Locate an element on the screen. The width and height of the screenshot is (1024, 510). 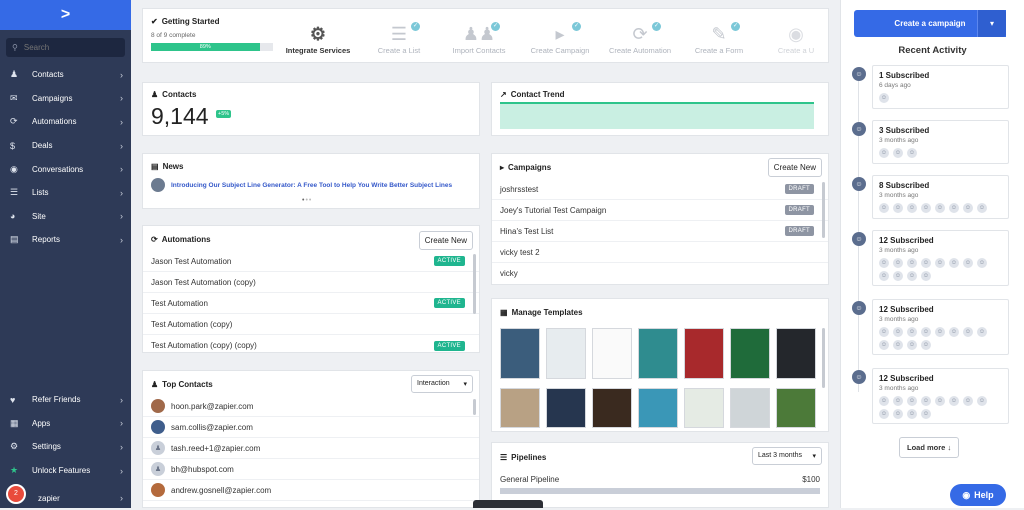
step-create-list: ☰ ✓ Create a List is located at coordinates (399, 38).